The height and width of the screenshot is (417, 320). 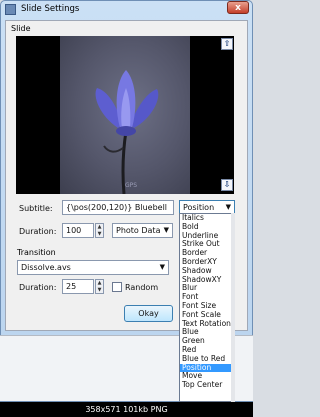 What do you see at coordinates (207, 359) in the screenshot?
I see `dropdown-item: Blue to Red` at bounding box center [207, 359].